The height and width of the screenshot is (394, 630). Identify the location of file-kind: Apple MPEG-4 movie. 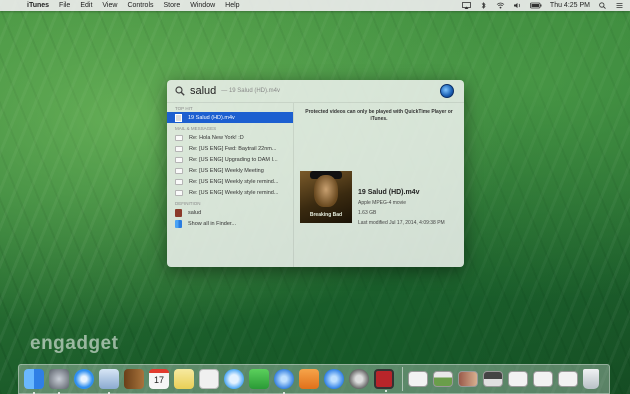
(382, 203).